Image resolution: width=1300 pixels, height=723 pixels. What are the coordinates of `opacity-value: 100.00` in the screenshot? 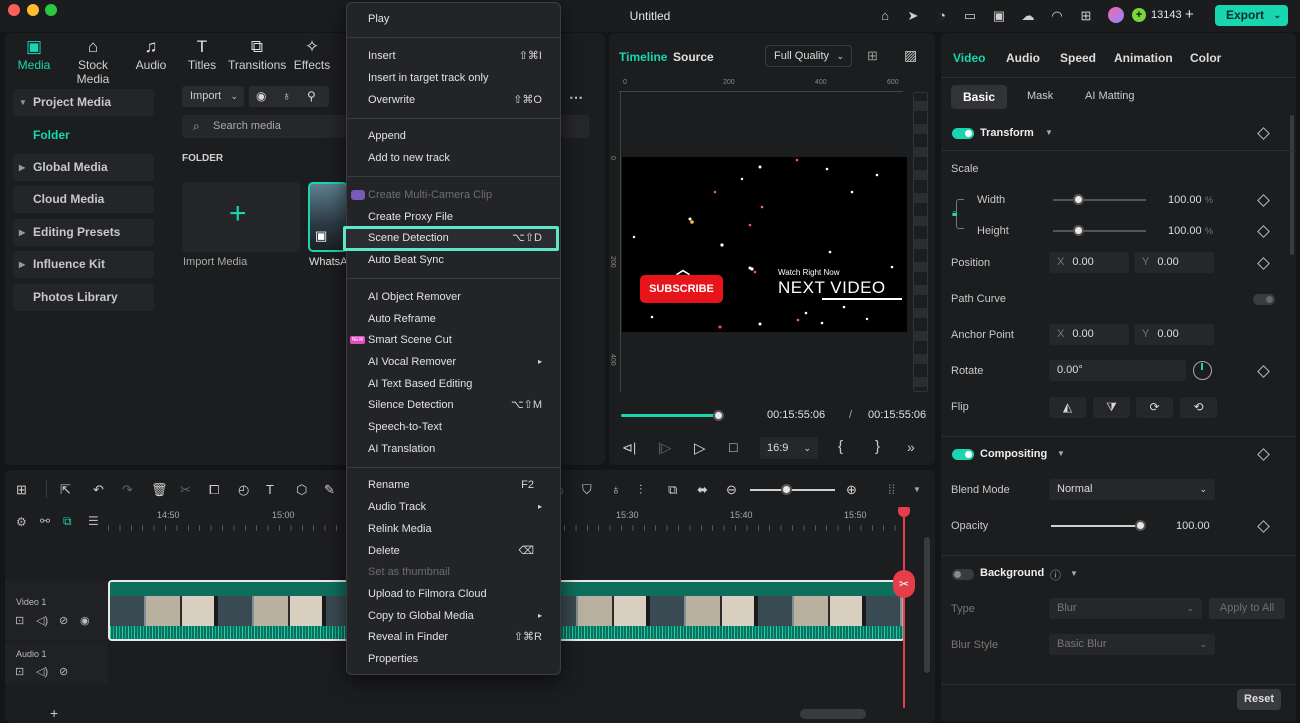 It's located at (1193, 526).